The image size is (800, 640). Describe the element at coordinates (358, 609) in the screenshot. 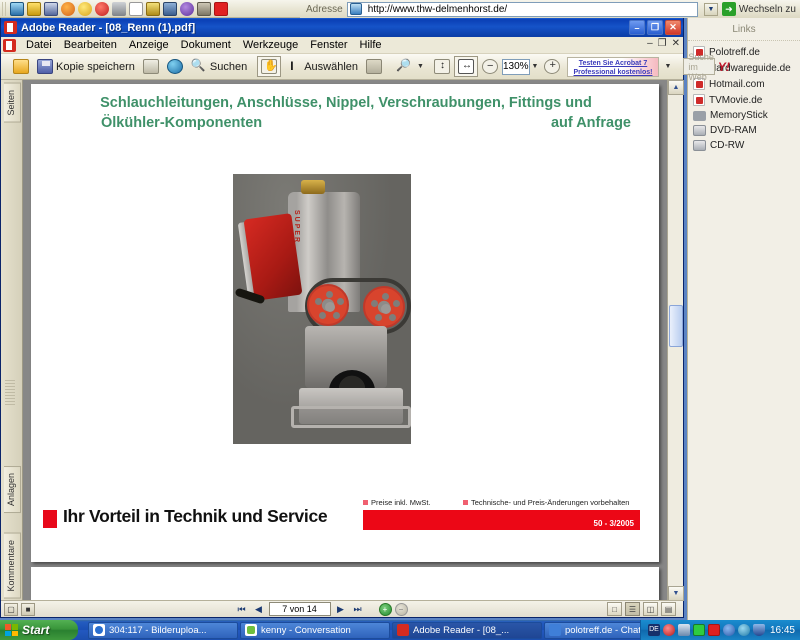

I see `last-page-button: ⏭` at that location.